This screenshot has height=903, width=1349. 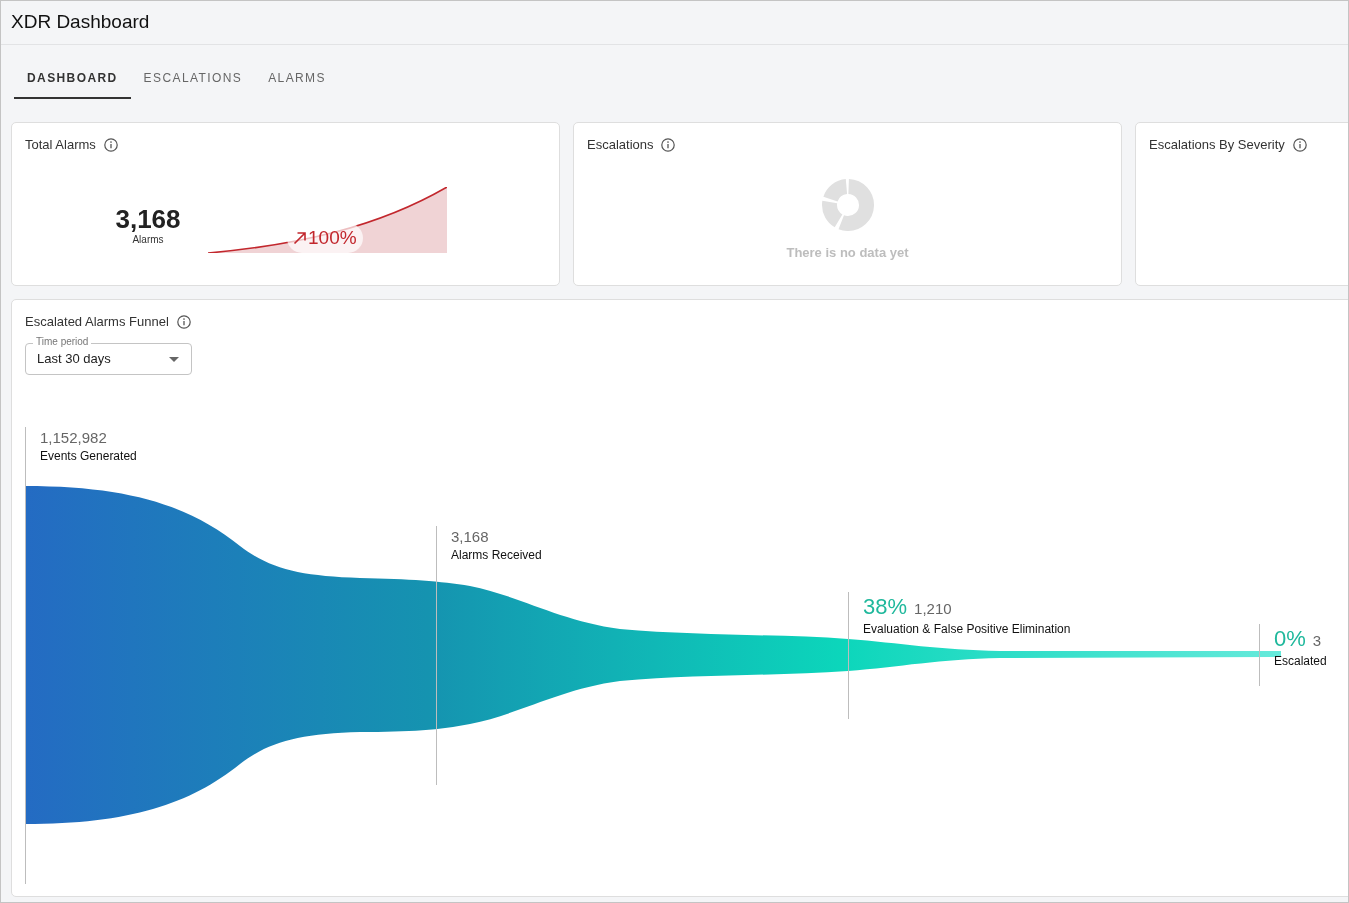 I want to click on arrow-up-right-icon, so click(x=300, y=238).